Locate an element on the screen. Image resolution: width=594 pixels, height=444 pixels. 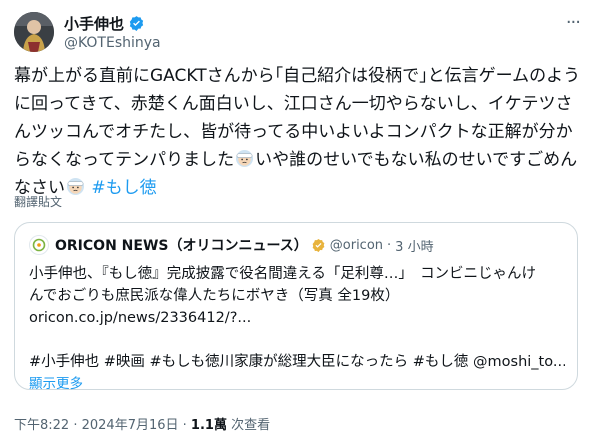
tweet-time: 下午8:22 is located at coordinates (41, 425).